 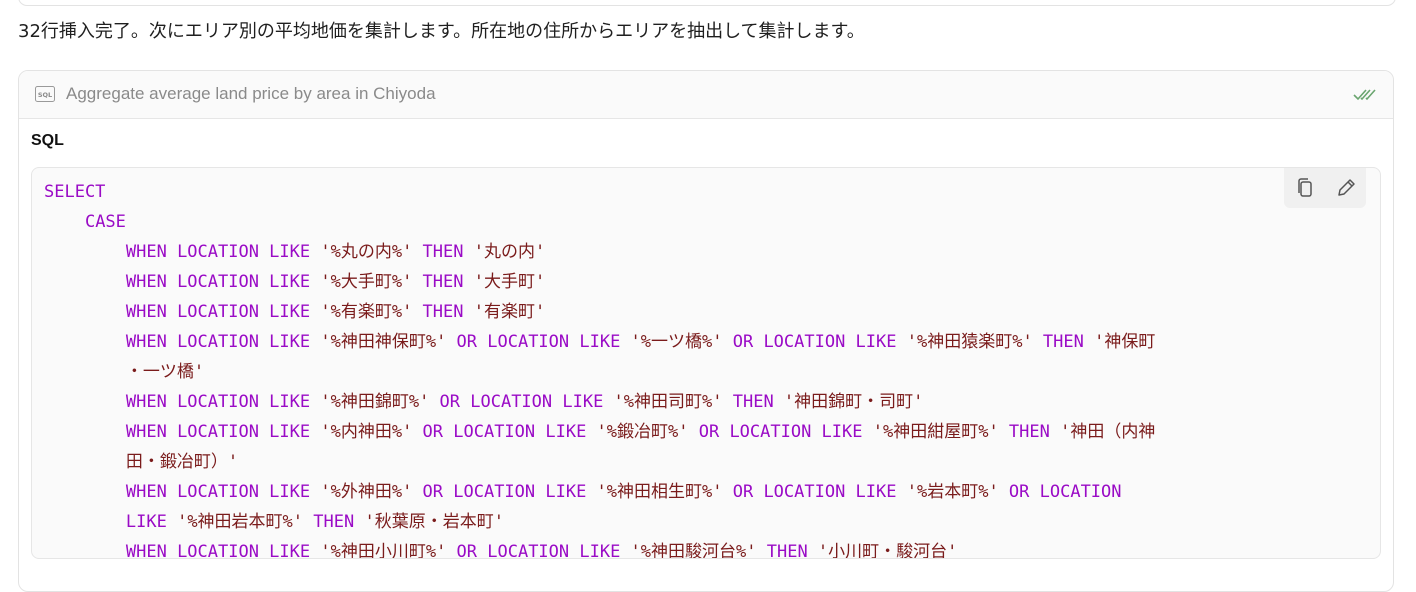 What do you see at coordinates (707, 3) in the screenshot?
I see `previous-card-edge` at bounding box center [707, 3].